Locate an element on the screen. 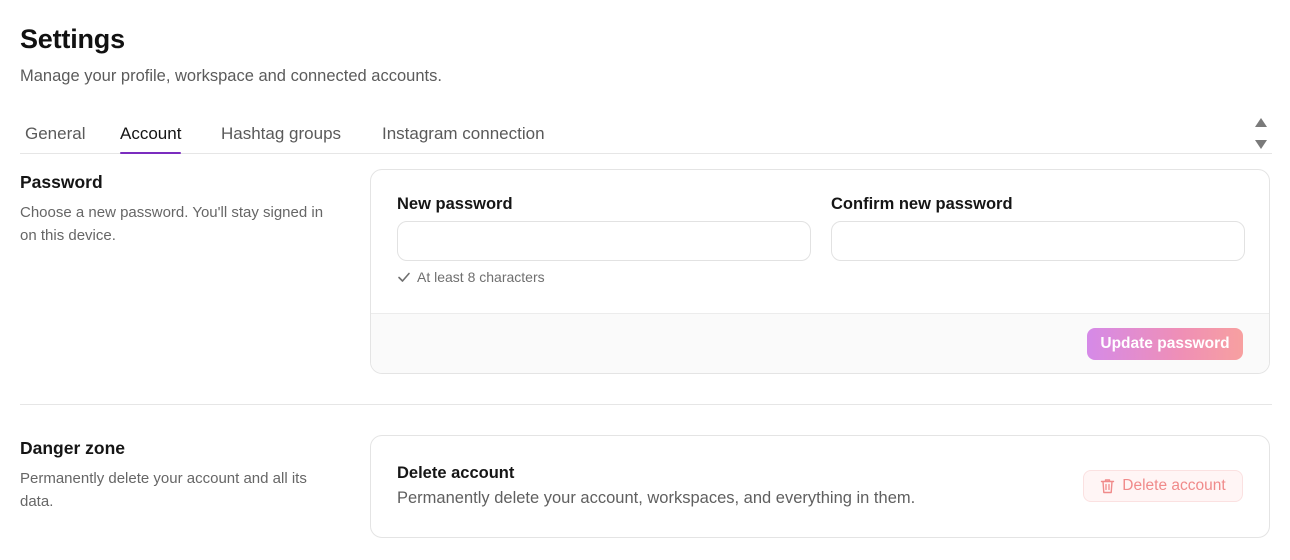  tab-instagram-connection: Instagram connection is located at coordinates (463, 139).